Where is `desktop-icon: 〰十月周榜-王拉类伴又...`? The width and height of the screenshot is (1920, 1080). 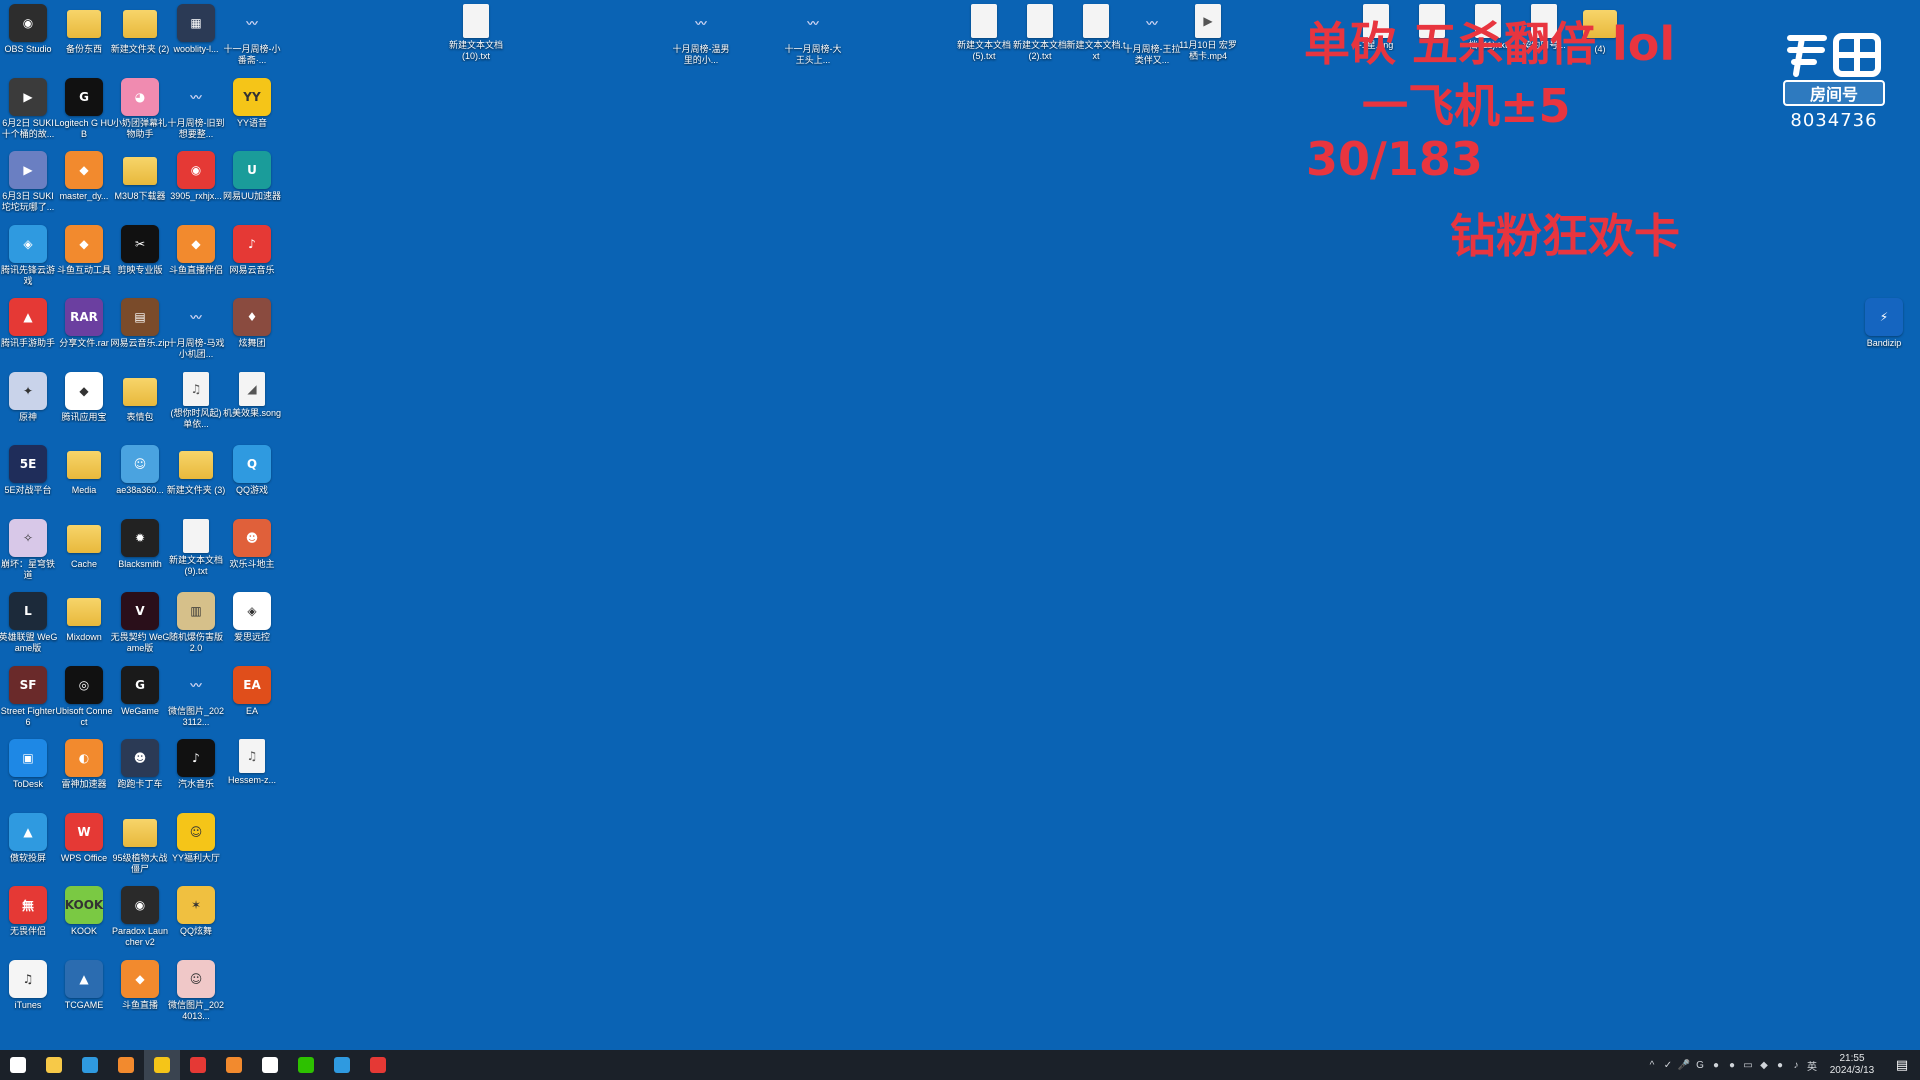 desktop-icon: 〰十月周榜-王拉类伴又... is located at coordinates (1152, 40).